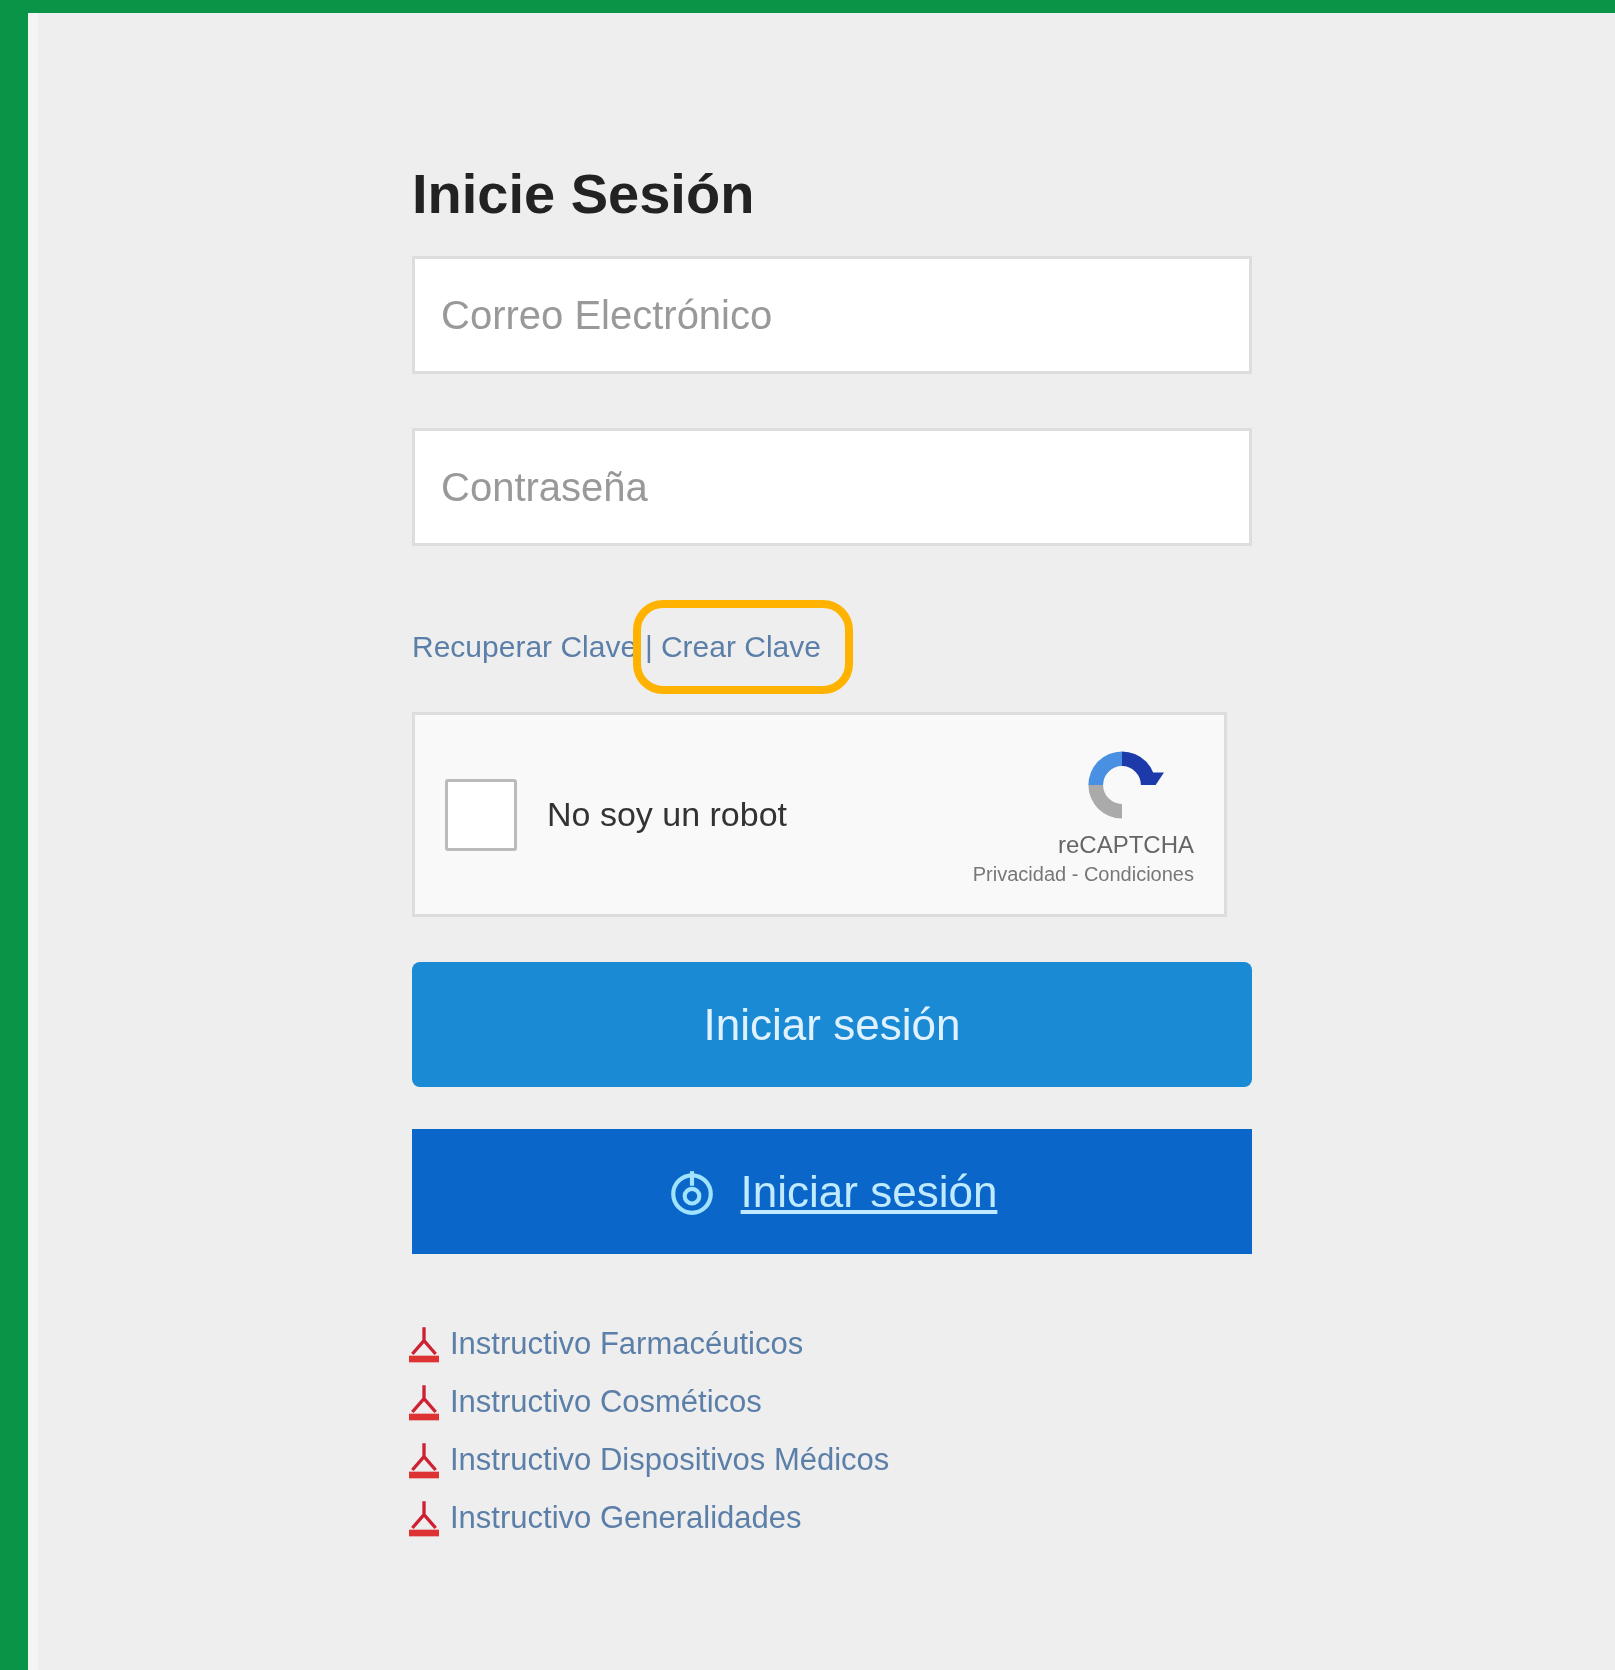 This screenshot has height=1670, width=1615. Describe the element at coordinates (670, 1460) in the screenshot. I see `document-link: Instructivo Dispositivos Médicos` at that location.